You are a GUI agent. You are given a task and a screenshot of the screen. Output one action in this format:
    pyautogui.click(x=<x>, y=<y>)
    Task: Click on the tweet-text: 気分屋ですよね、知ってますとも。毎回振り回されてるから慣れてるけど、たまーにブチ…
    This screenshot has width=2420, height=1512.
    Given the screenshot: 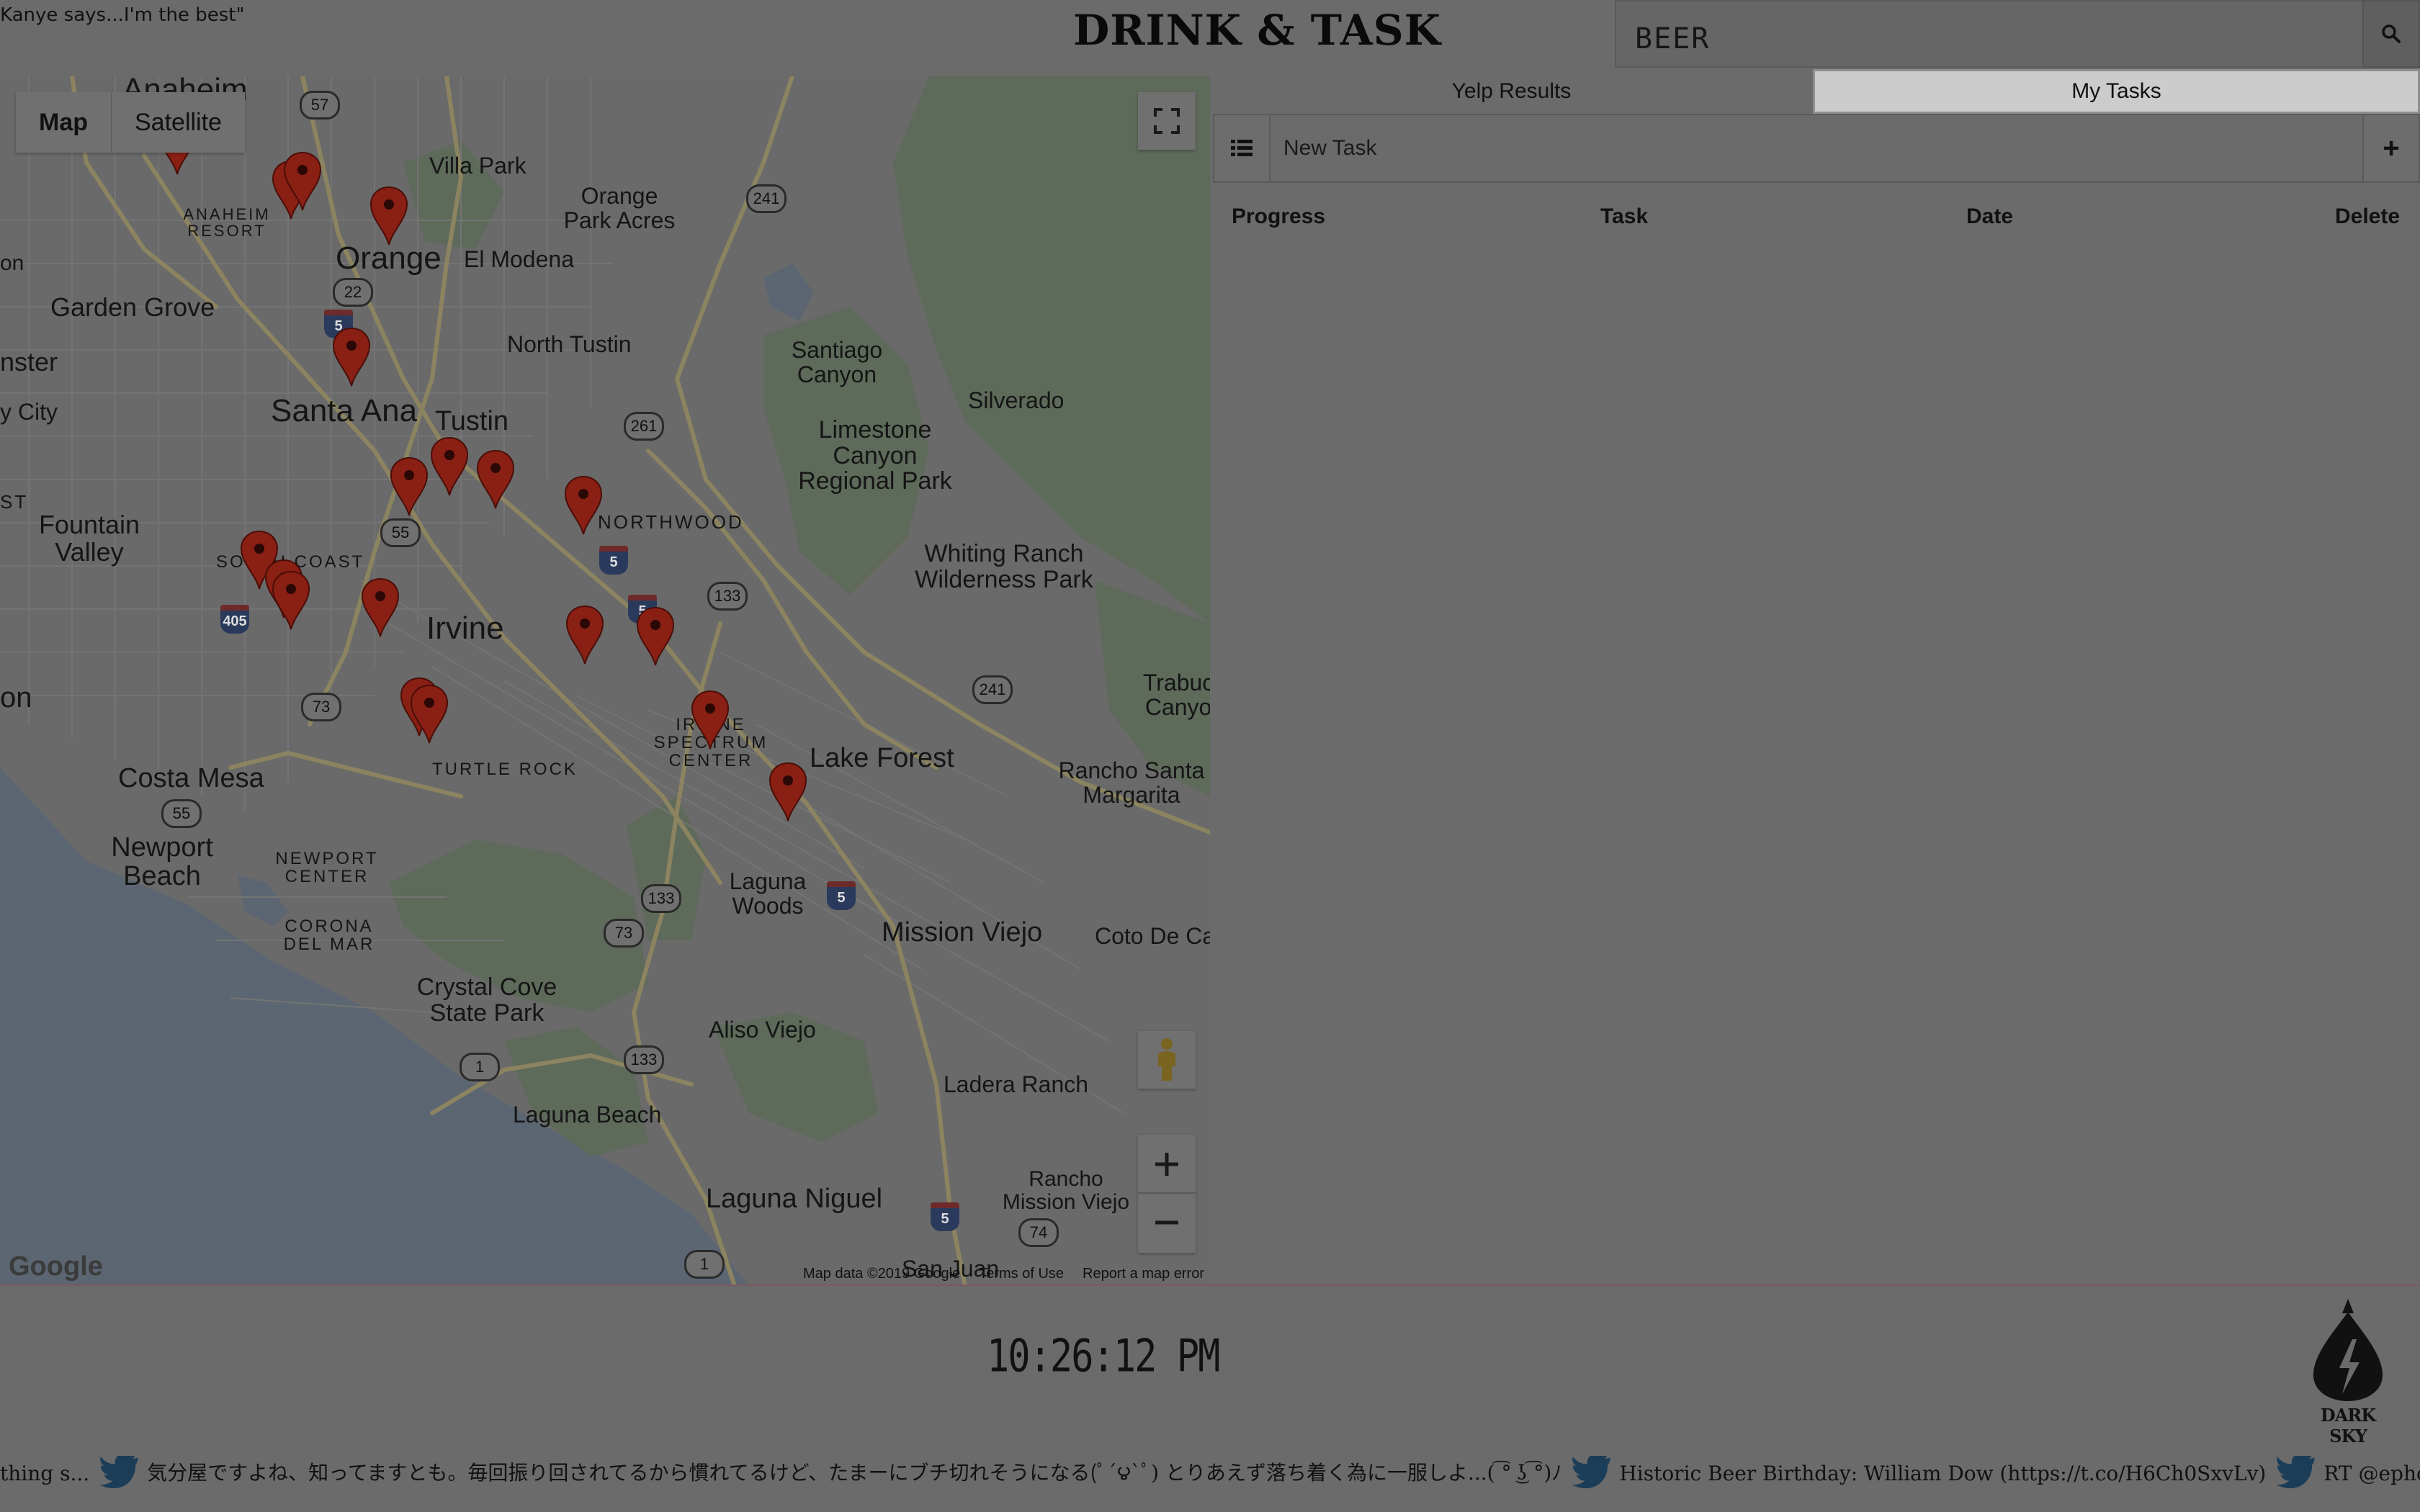 What is the action you would take?
    pyautogui.click(x=854, y=1472)
    